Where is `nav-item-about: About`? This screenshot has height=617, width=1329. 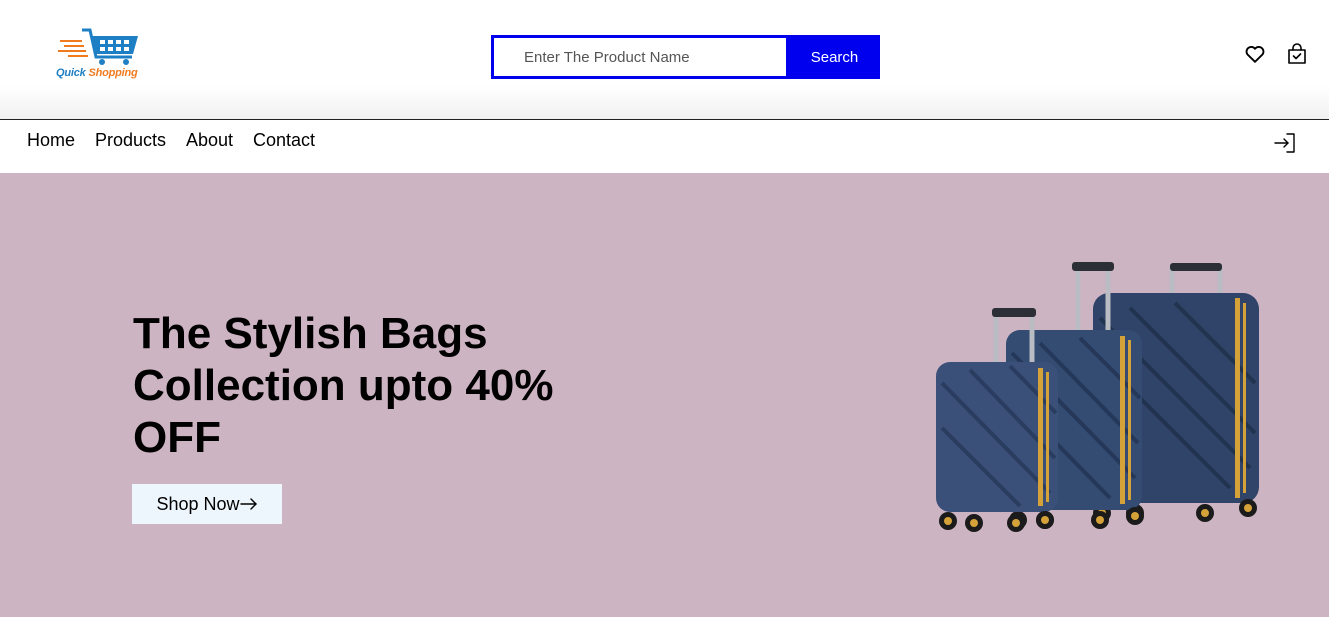
nav-item-about: About is located at coordinates (209, 140).